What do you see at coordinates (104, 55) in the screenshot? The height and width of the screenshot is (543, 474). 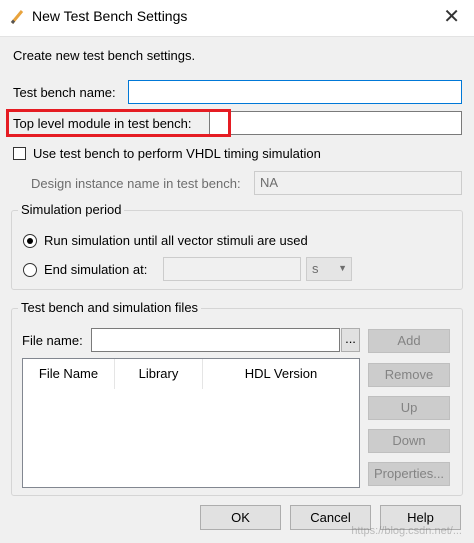 I see `intro-text: Create new test bench settings.` at bounding box center [104, 55].